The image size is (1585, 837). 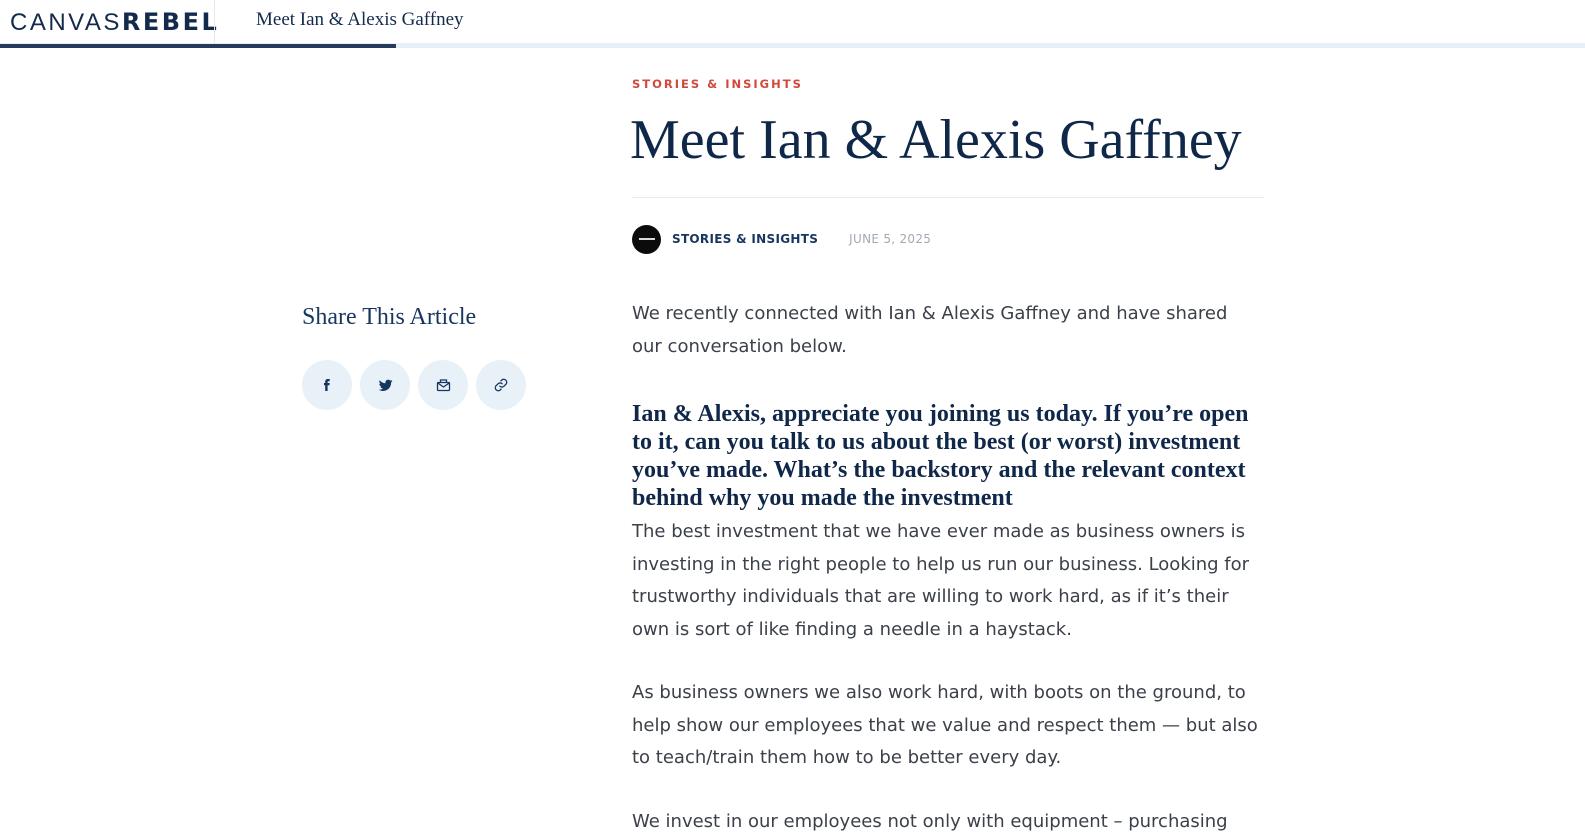 I want to click on share-facebook-button, so click(x=327, y=385).